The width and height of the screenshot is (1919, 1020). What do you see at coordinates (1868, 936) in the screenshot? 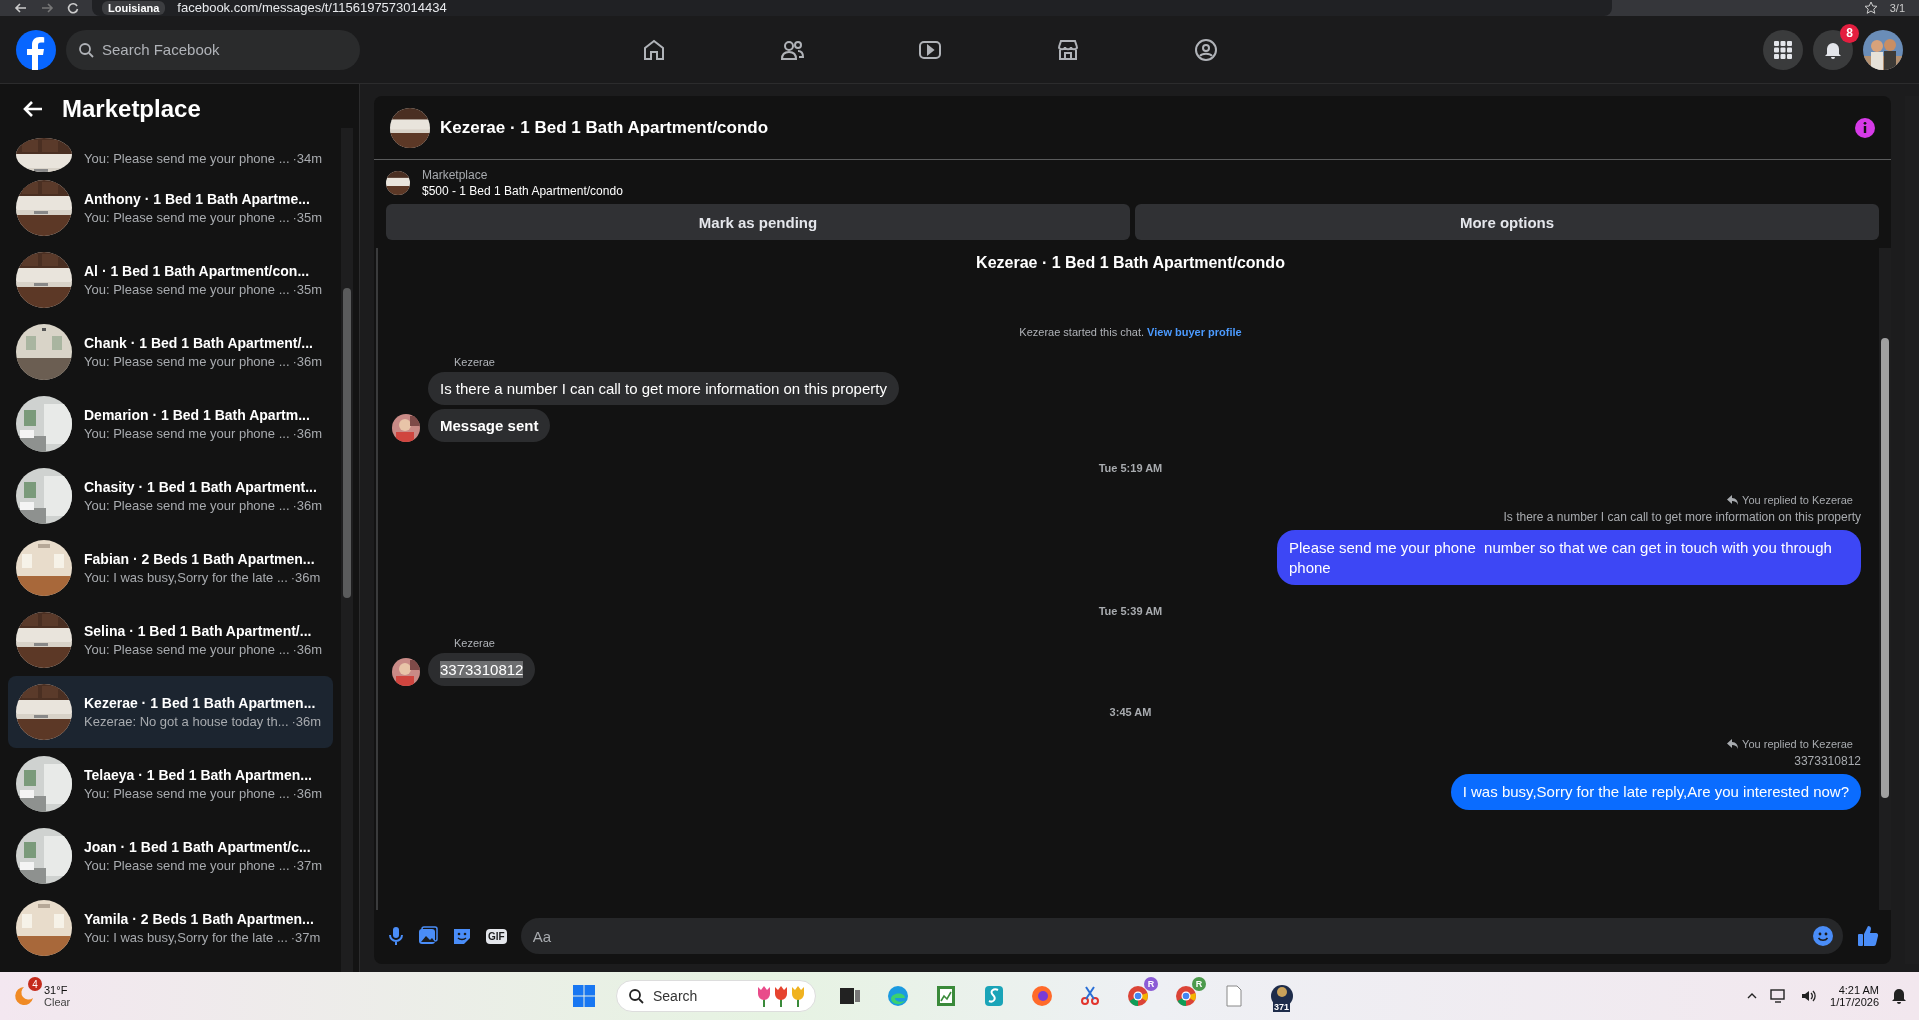
I see `like-icon` at bounding box center [1868, 936].